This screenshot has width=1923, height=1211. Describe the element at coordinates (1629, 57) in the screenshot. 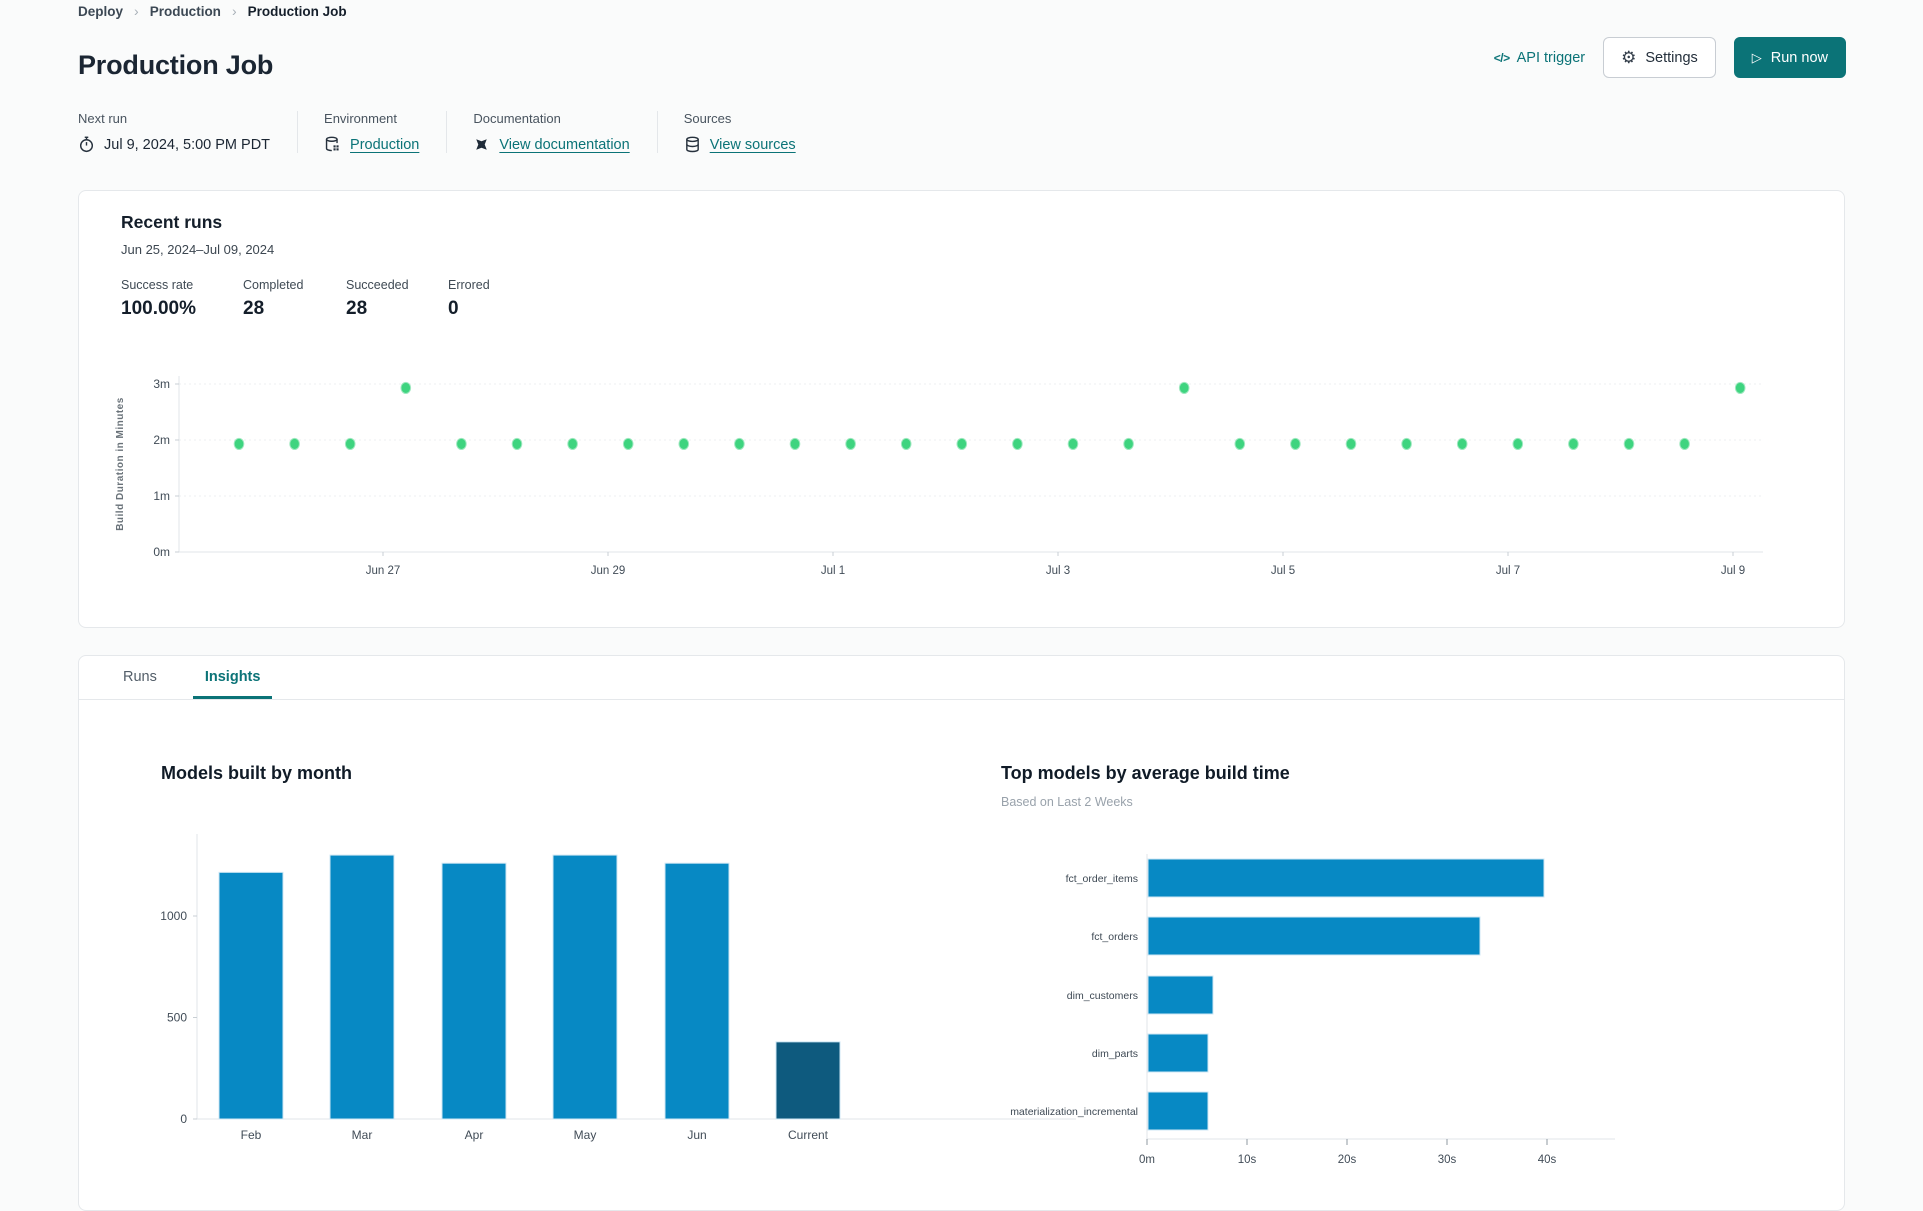

I see `gear-icon: ⚙` at that location.